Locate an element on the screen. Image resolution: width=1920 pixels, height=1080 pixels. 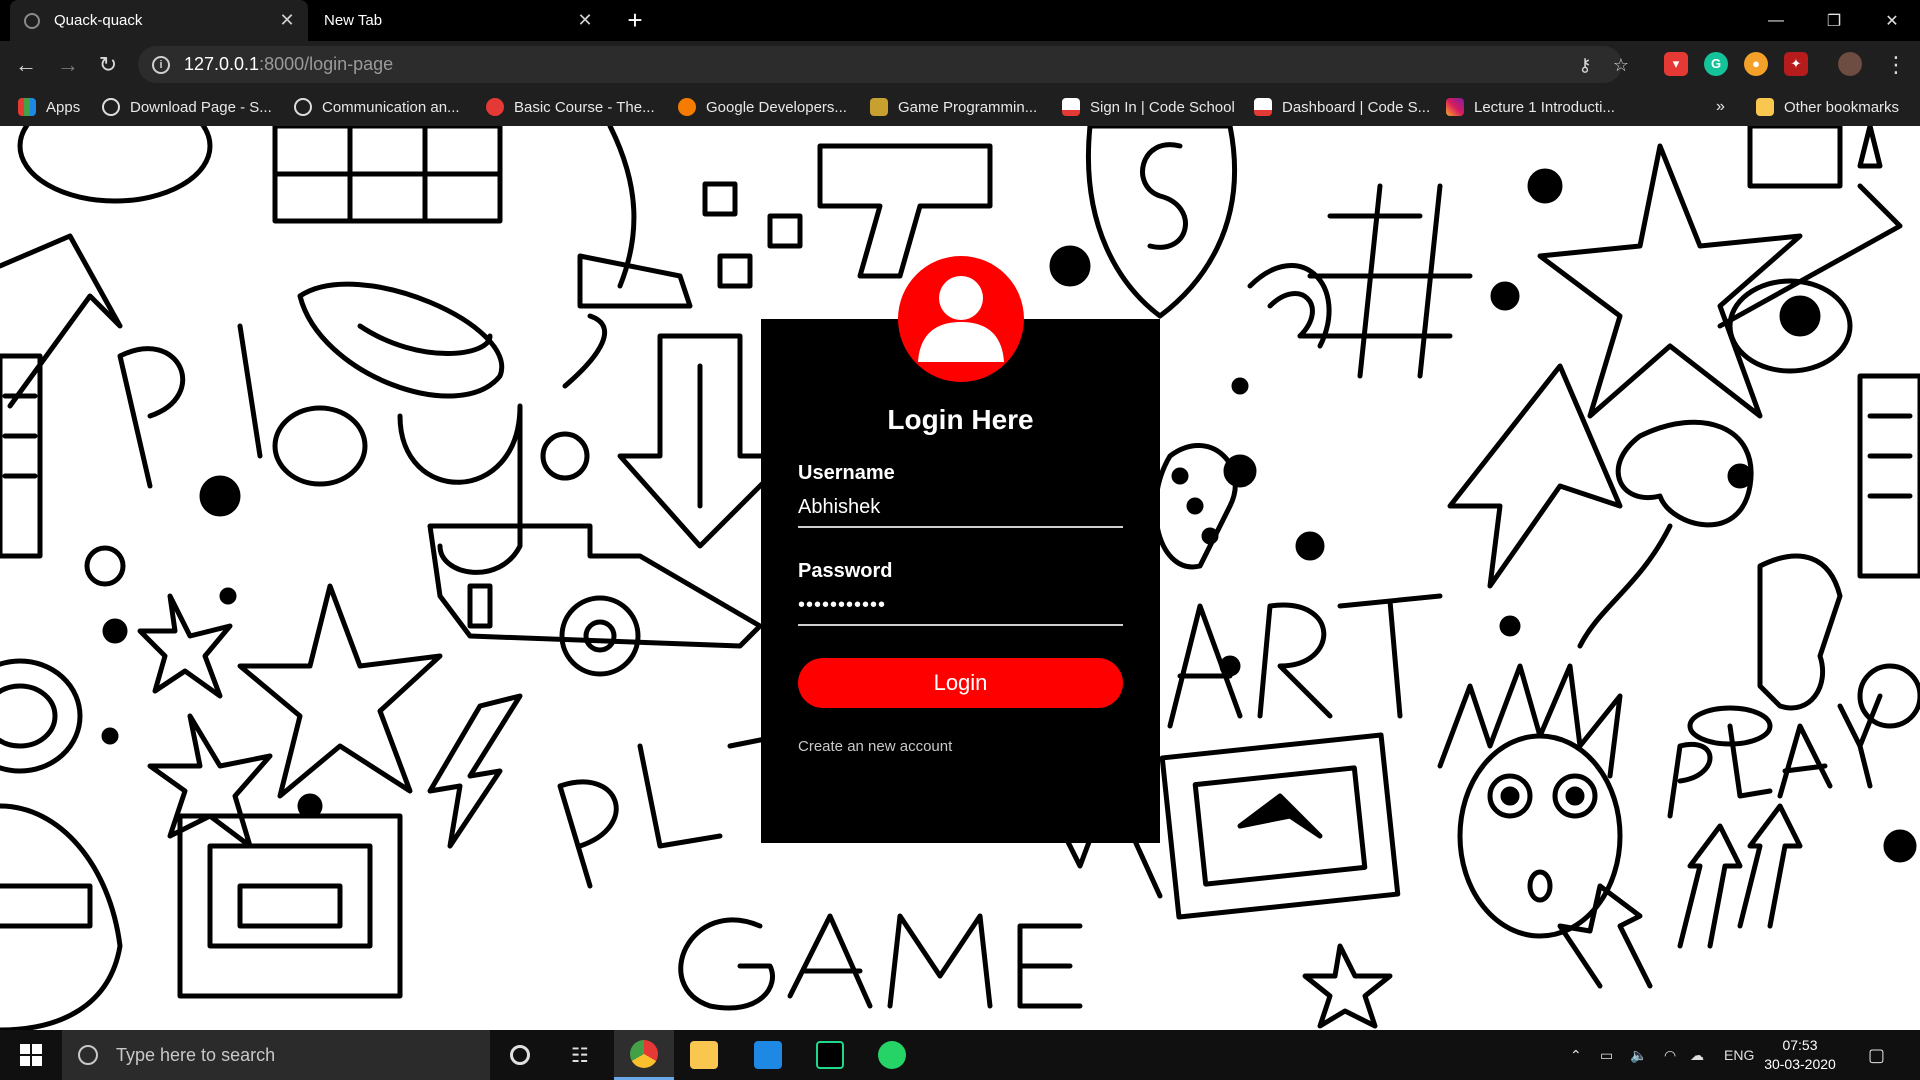
language-indicator: ENG is located at coordinates (1739, 1055).